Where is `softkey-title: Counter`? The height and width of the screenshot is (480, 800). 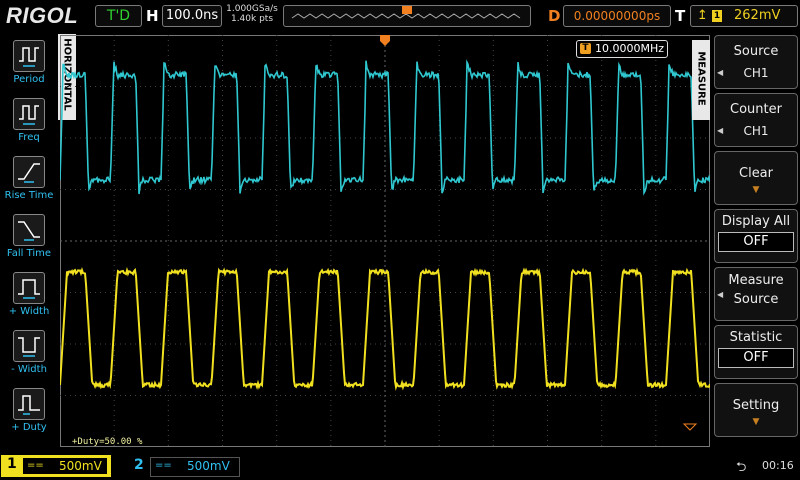
softkey-title: Counter is located at coordinates (756, 109).